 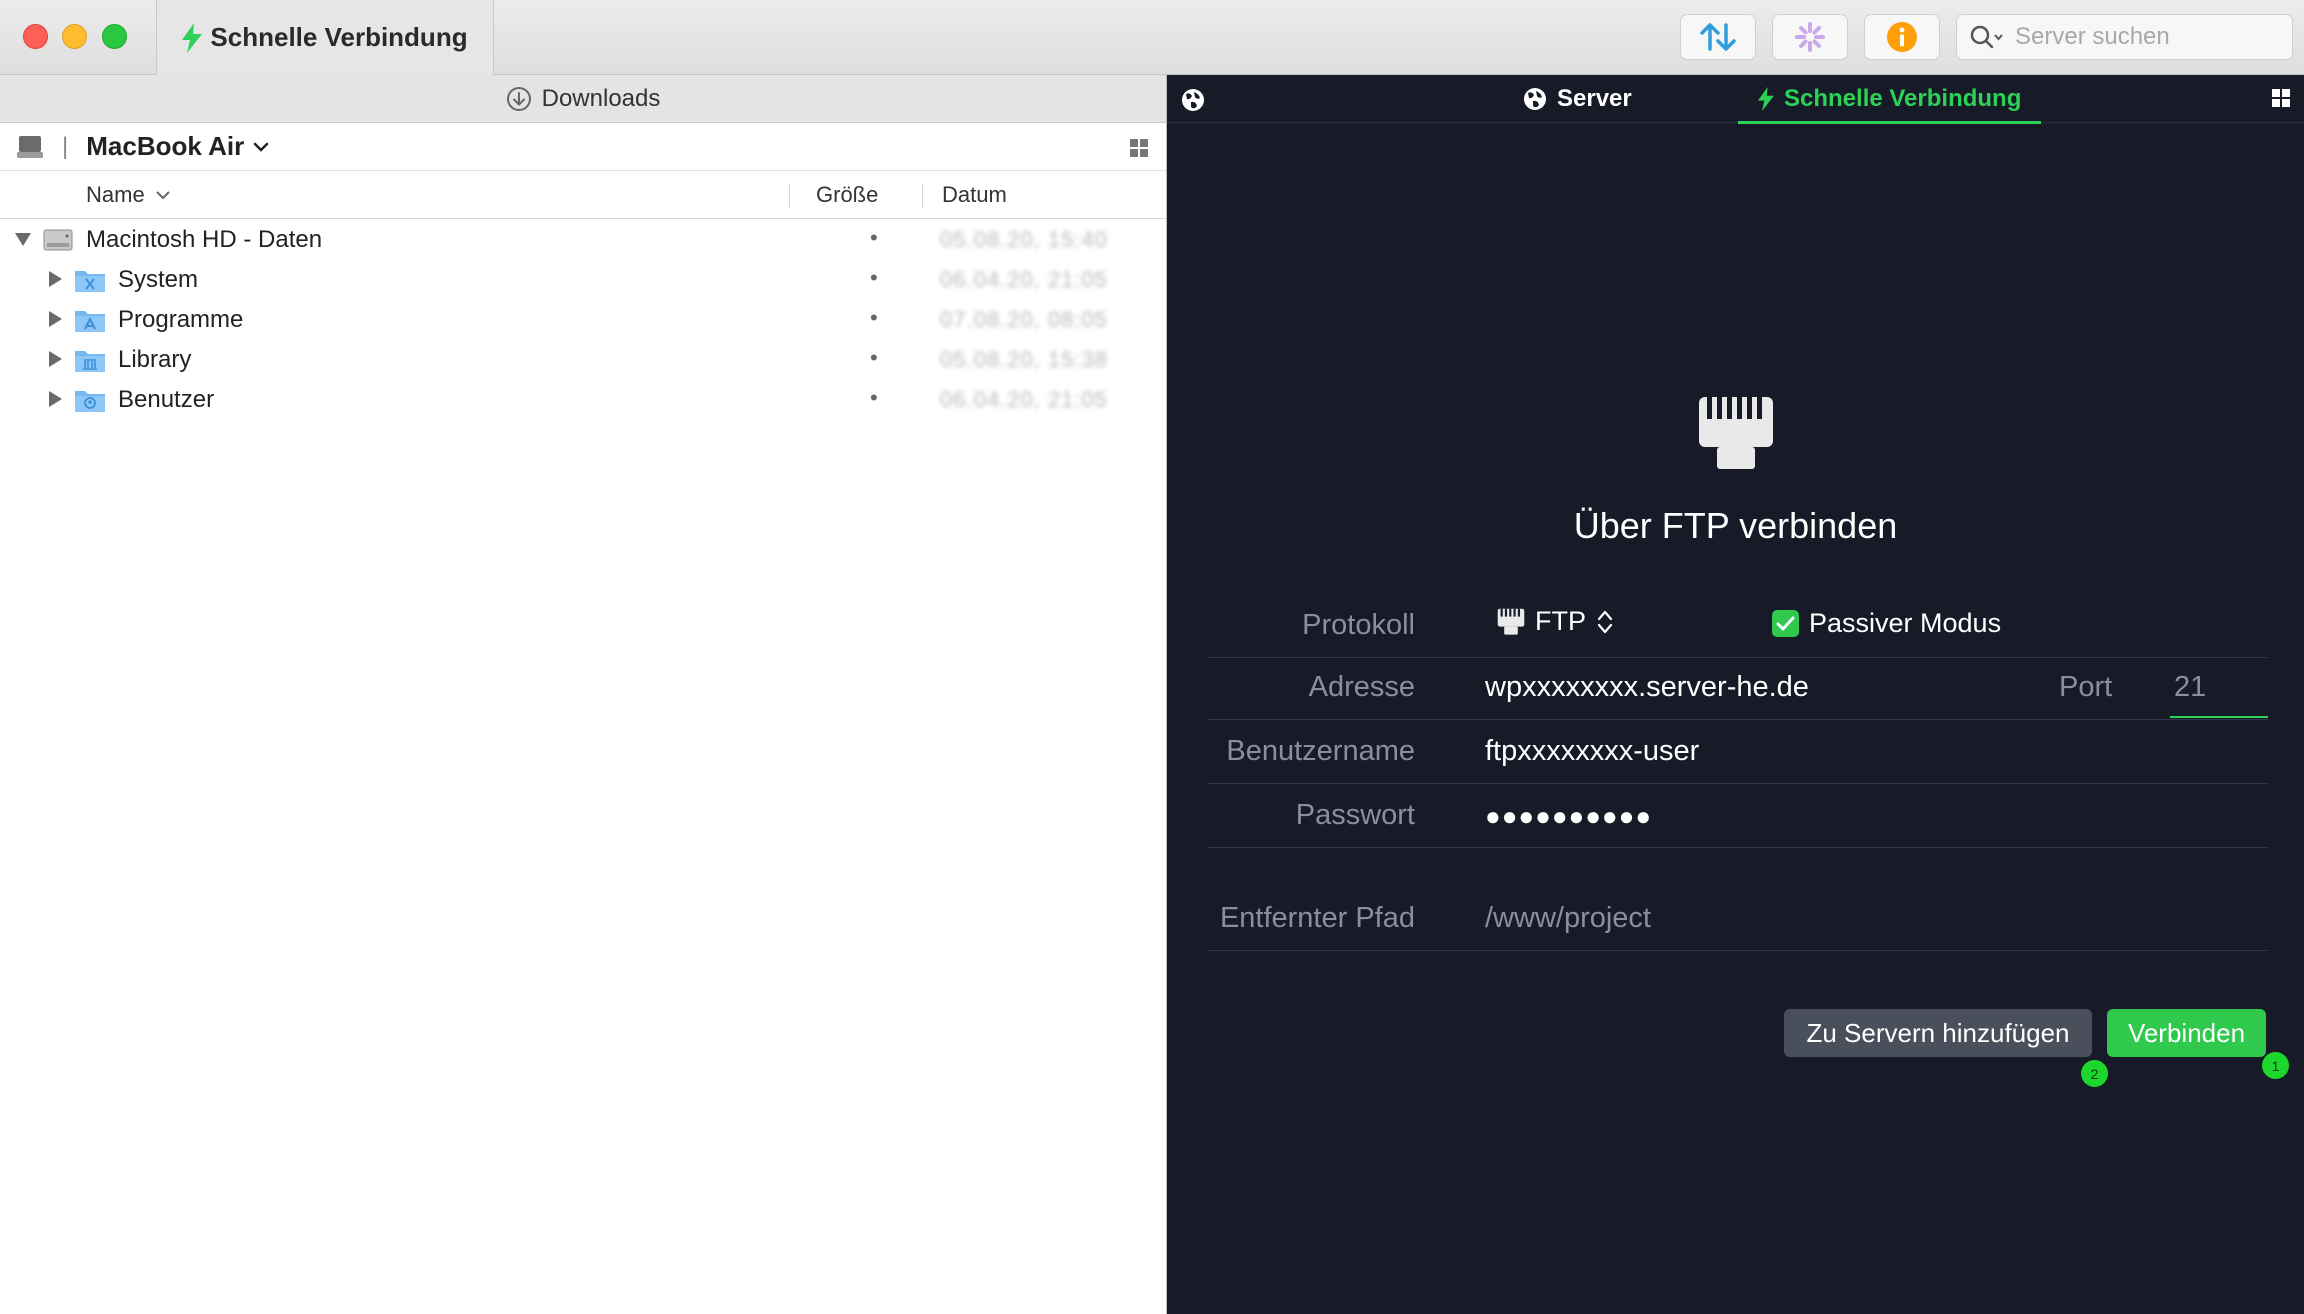 What do you see at coordinates (583, 99) in the screenshot?
I see `local-pane-header: Downloads` at bounding box center [583, 99].